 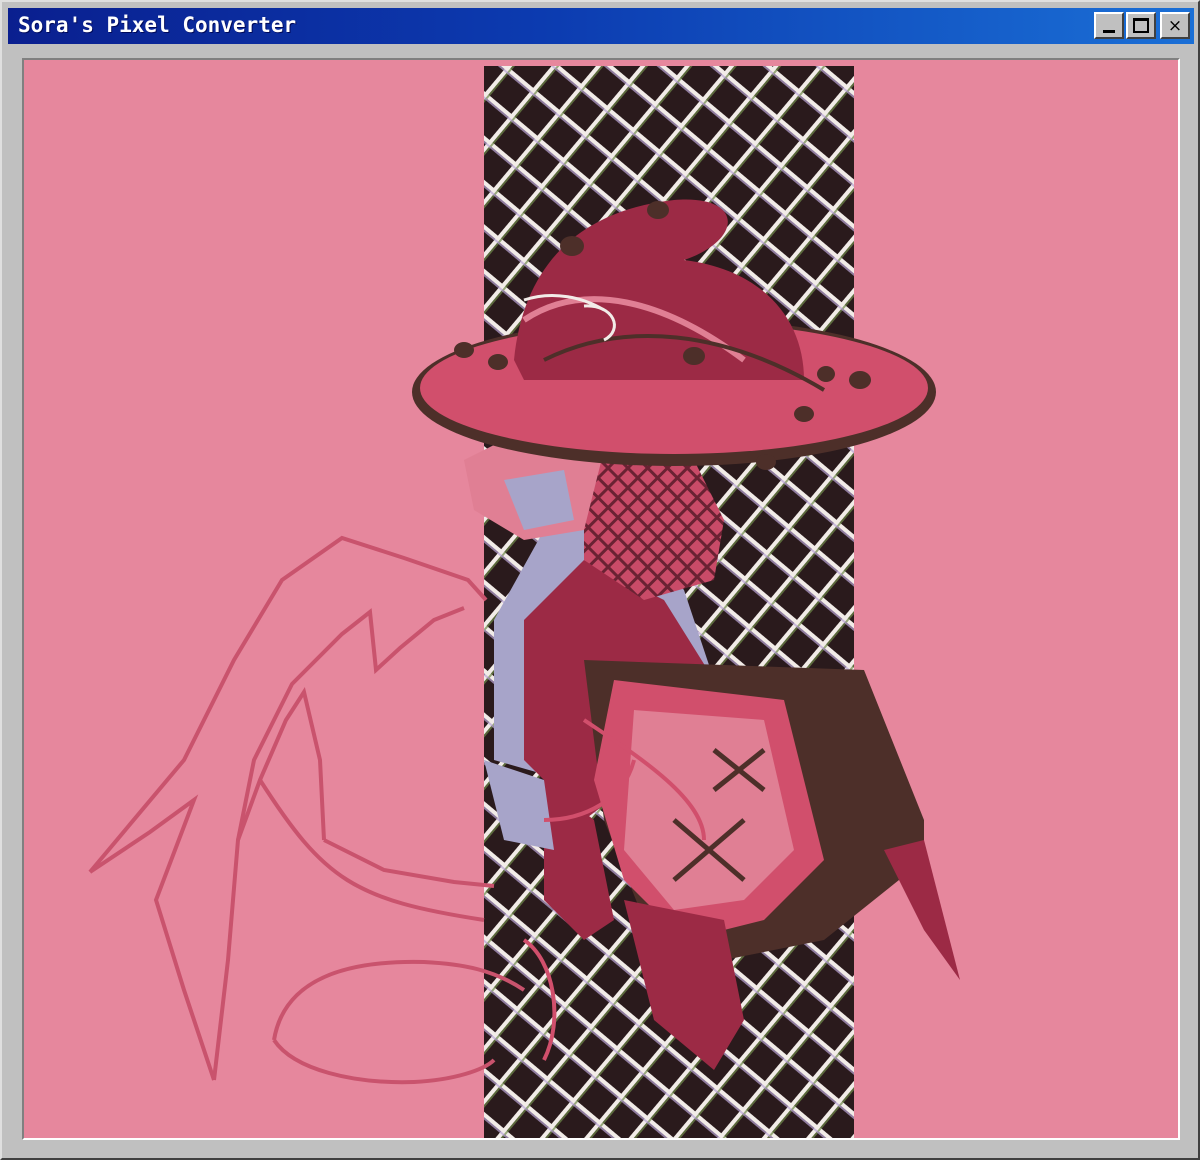 I want to click on maximize-button, so click(x=1141, y=25).